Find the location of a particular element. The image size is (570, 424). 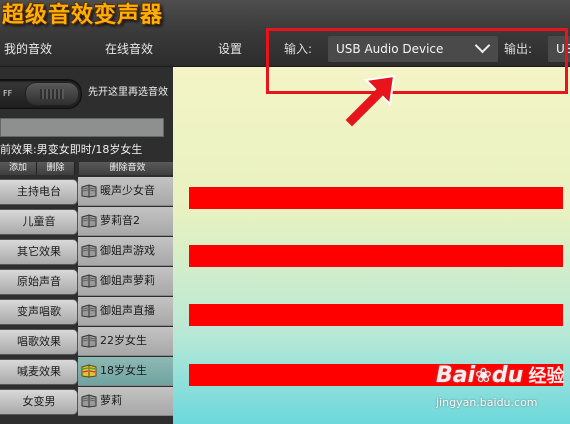

category-button: 主持电台 is located at coordinates (39, 192).